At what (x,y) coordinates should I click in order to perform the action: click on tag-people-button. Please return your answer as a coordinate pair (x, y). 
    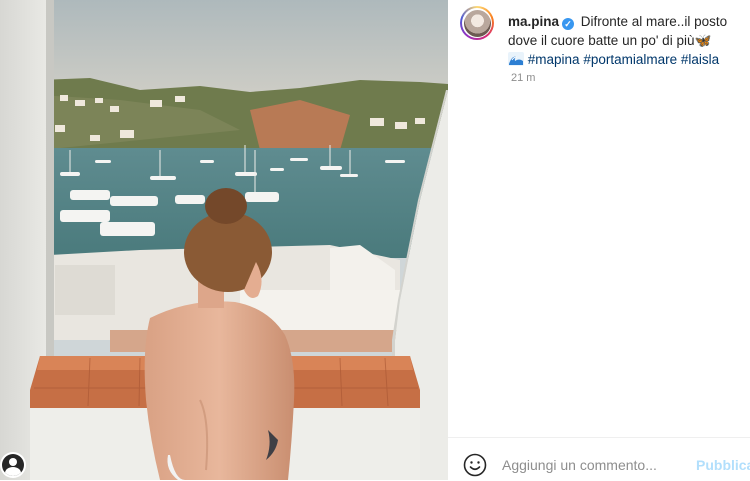
    Looking at the image, I should click on (13, 465).